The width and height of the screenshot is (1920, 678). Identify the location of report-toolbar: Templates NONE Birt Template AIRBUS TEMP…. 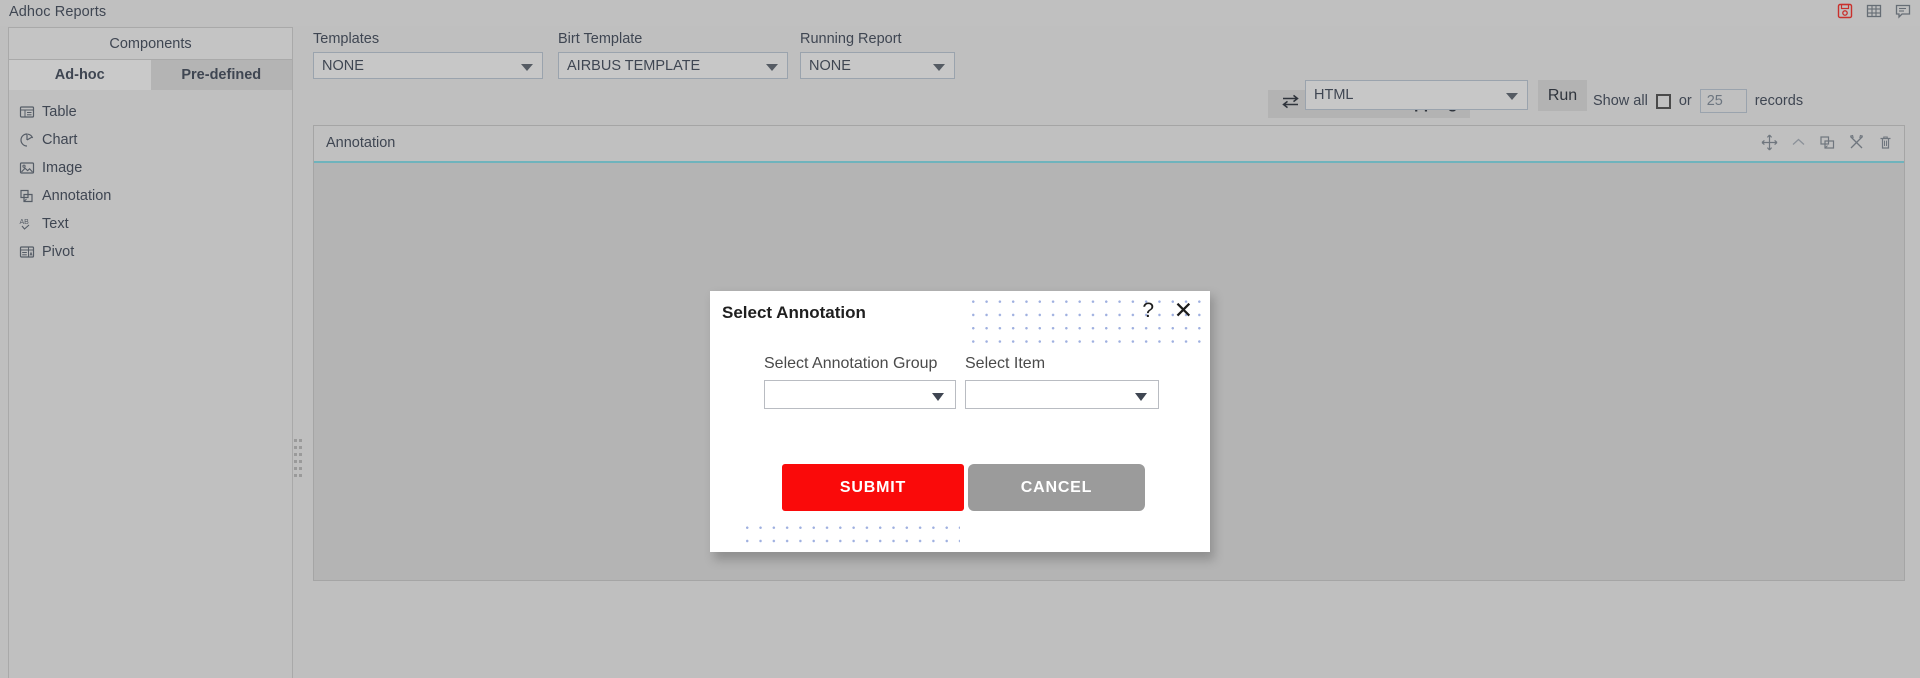
(1108, 72).